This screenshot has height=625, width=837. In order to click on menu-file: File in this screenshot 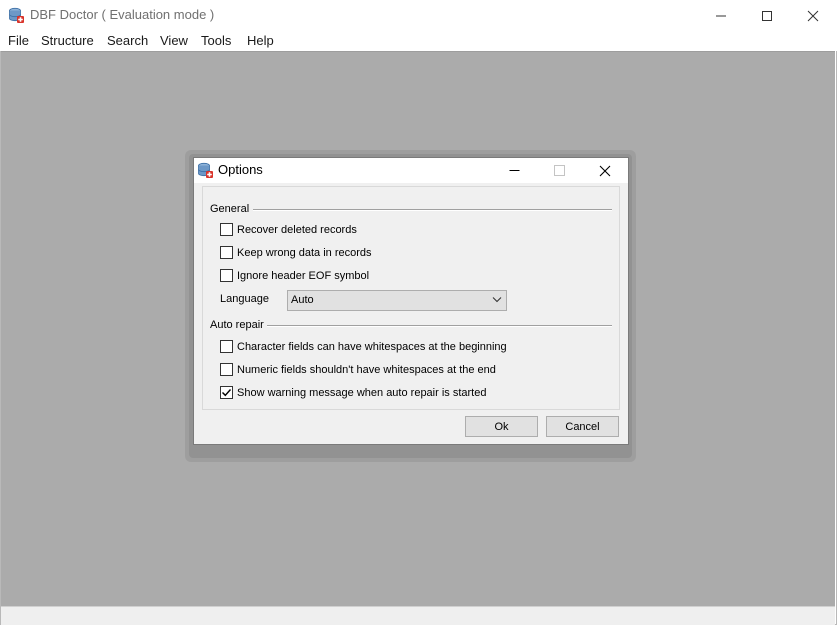, I will do `click(18, 40)`.